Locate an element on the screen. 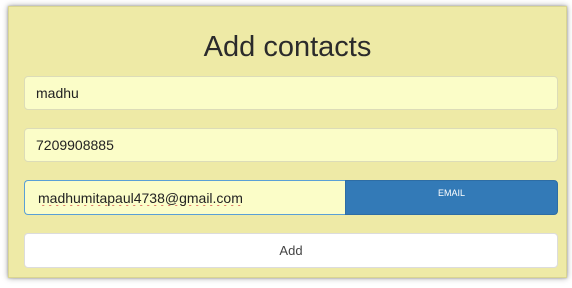 Image resolution: width=572 pixels, height=288 pixels. email-input is located at coordinates (184, 197).